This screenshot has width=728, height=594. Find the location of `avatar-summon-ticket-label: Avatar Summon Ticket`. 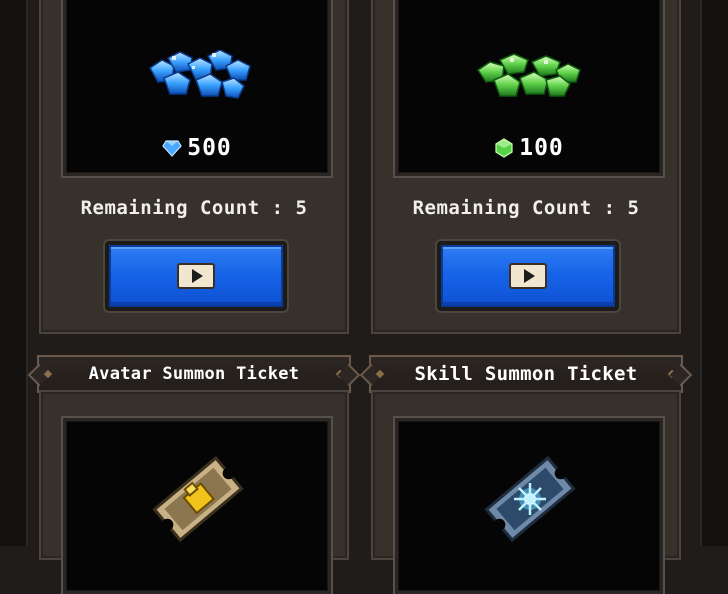

avatar-summon-ticket-label: Avatar Summon Ticket is located at coordinates (194, 374).